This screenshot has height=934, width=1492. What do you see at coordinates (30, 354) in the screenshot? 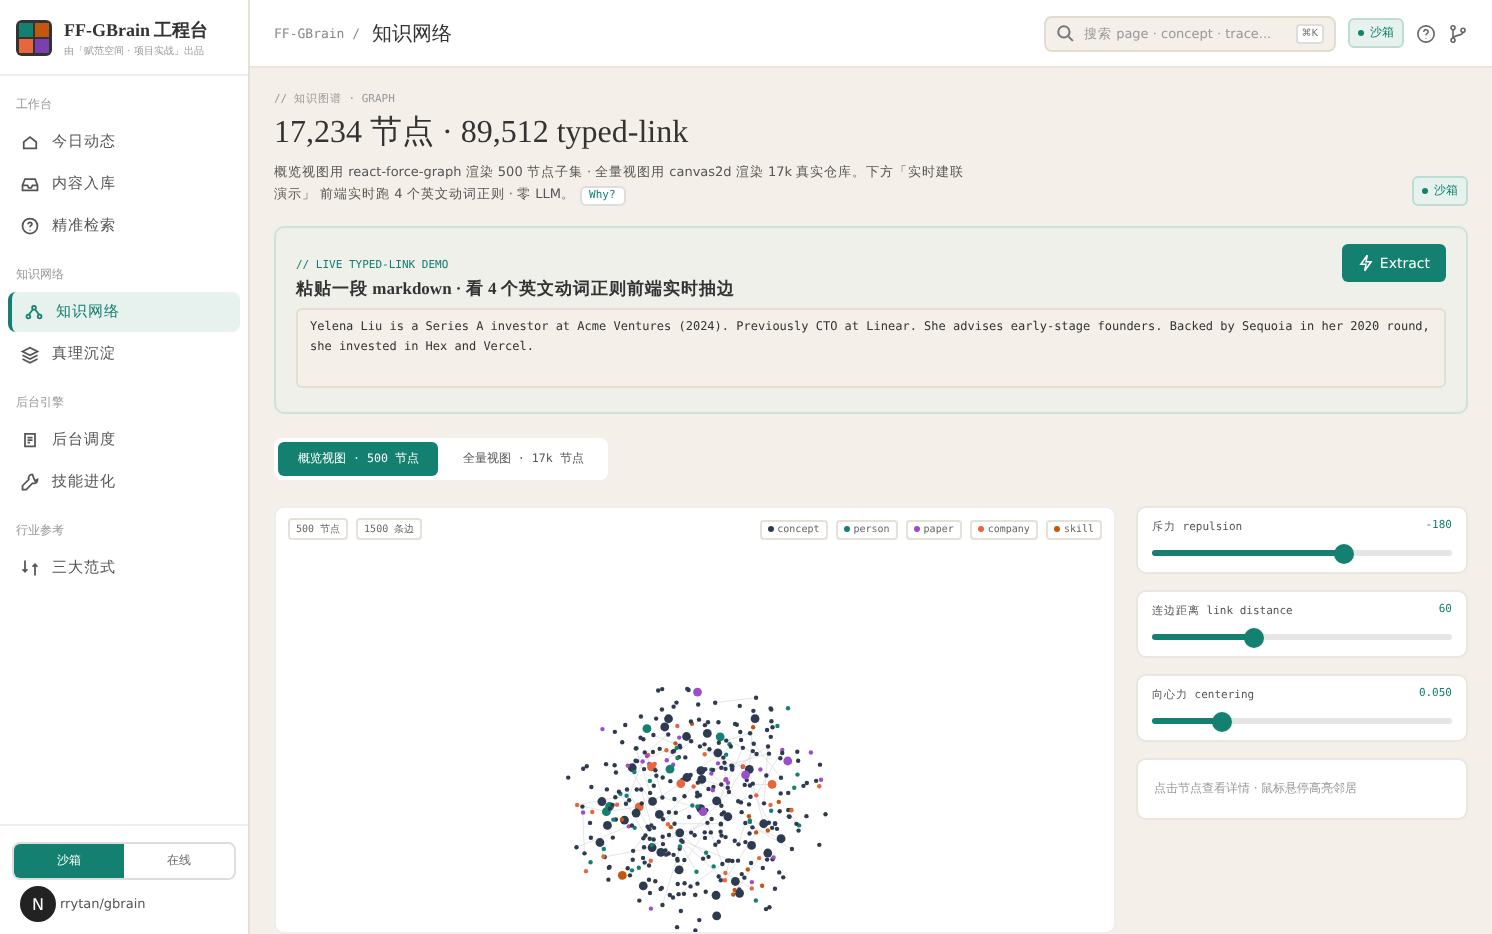
I see `layers-icon` at bounding box center [30, 354].